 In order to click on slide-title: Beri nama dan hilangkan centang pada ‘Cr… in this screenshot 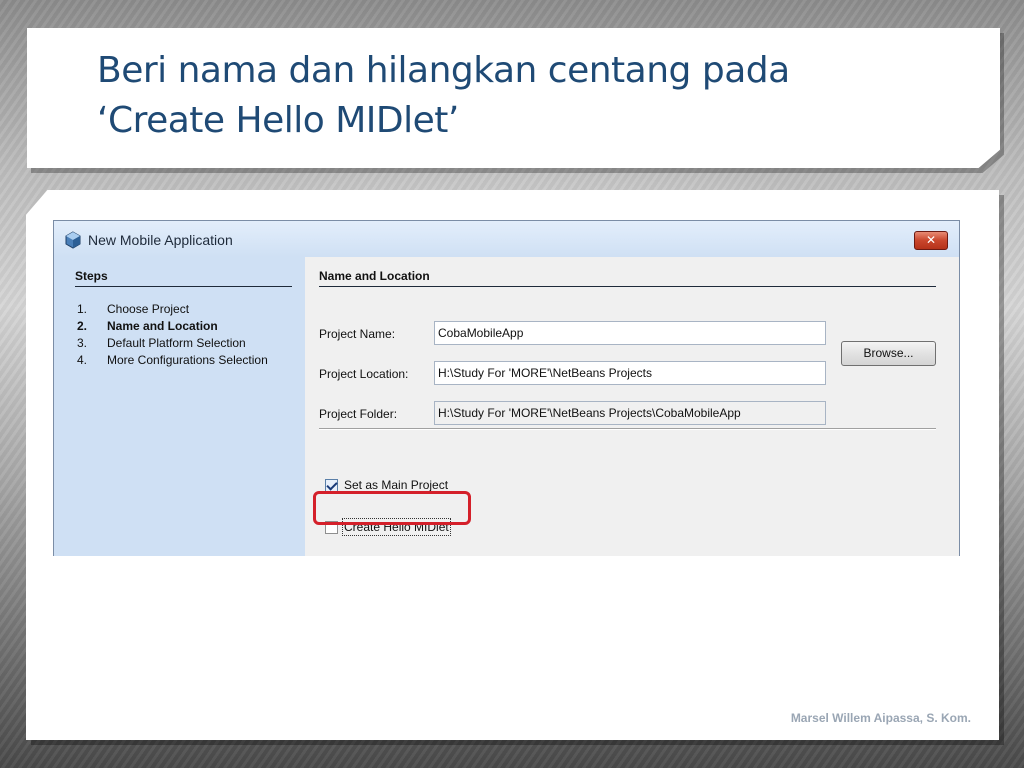, I will do `click(537, 96)`.